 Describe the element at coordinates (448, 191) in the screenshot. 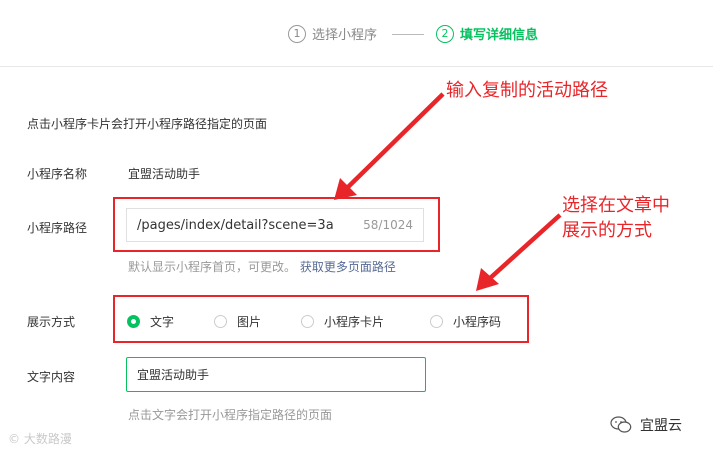

I see `annotation-arrows` at that location.